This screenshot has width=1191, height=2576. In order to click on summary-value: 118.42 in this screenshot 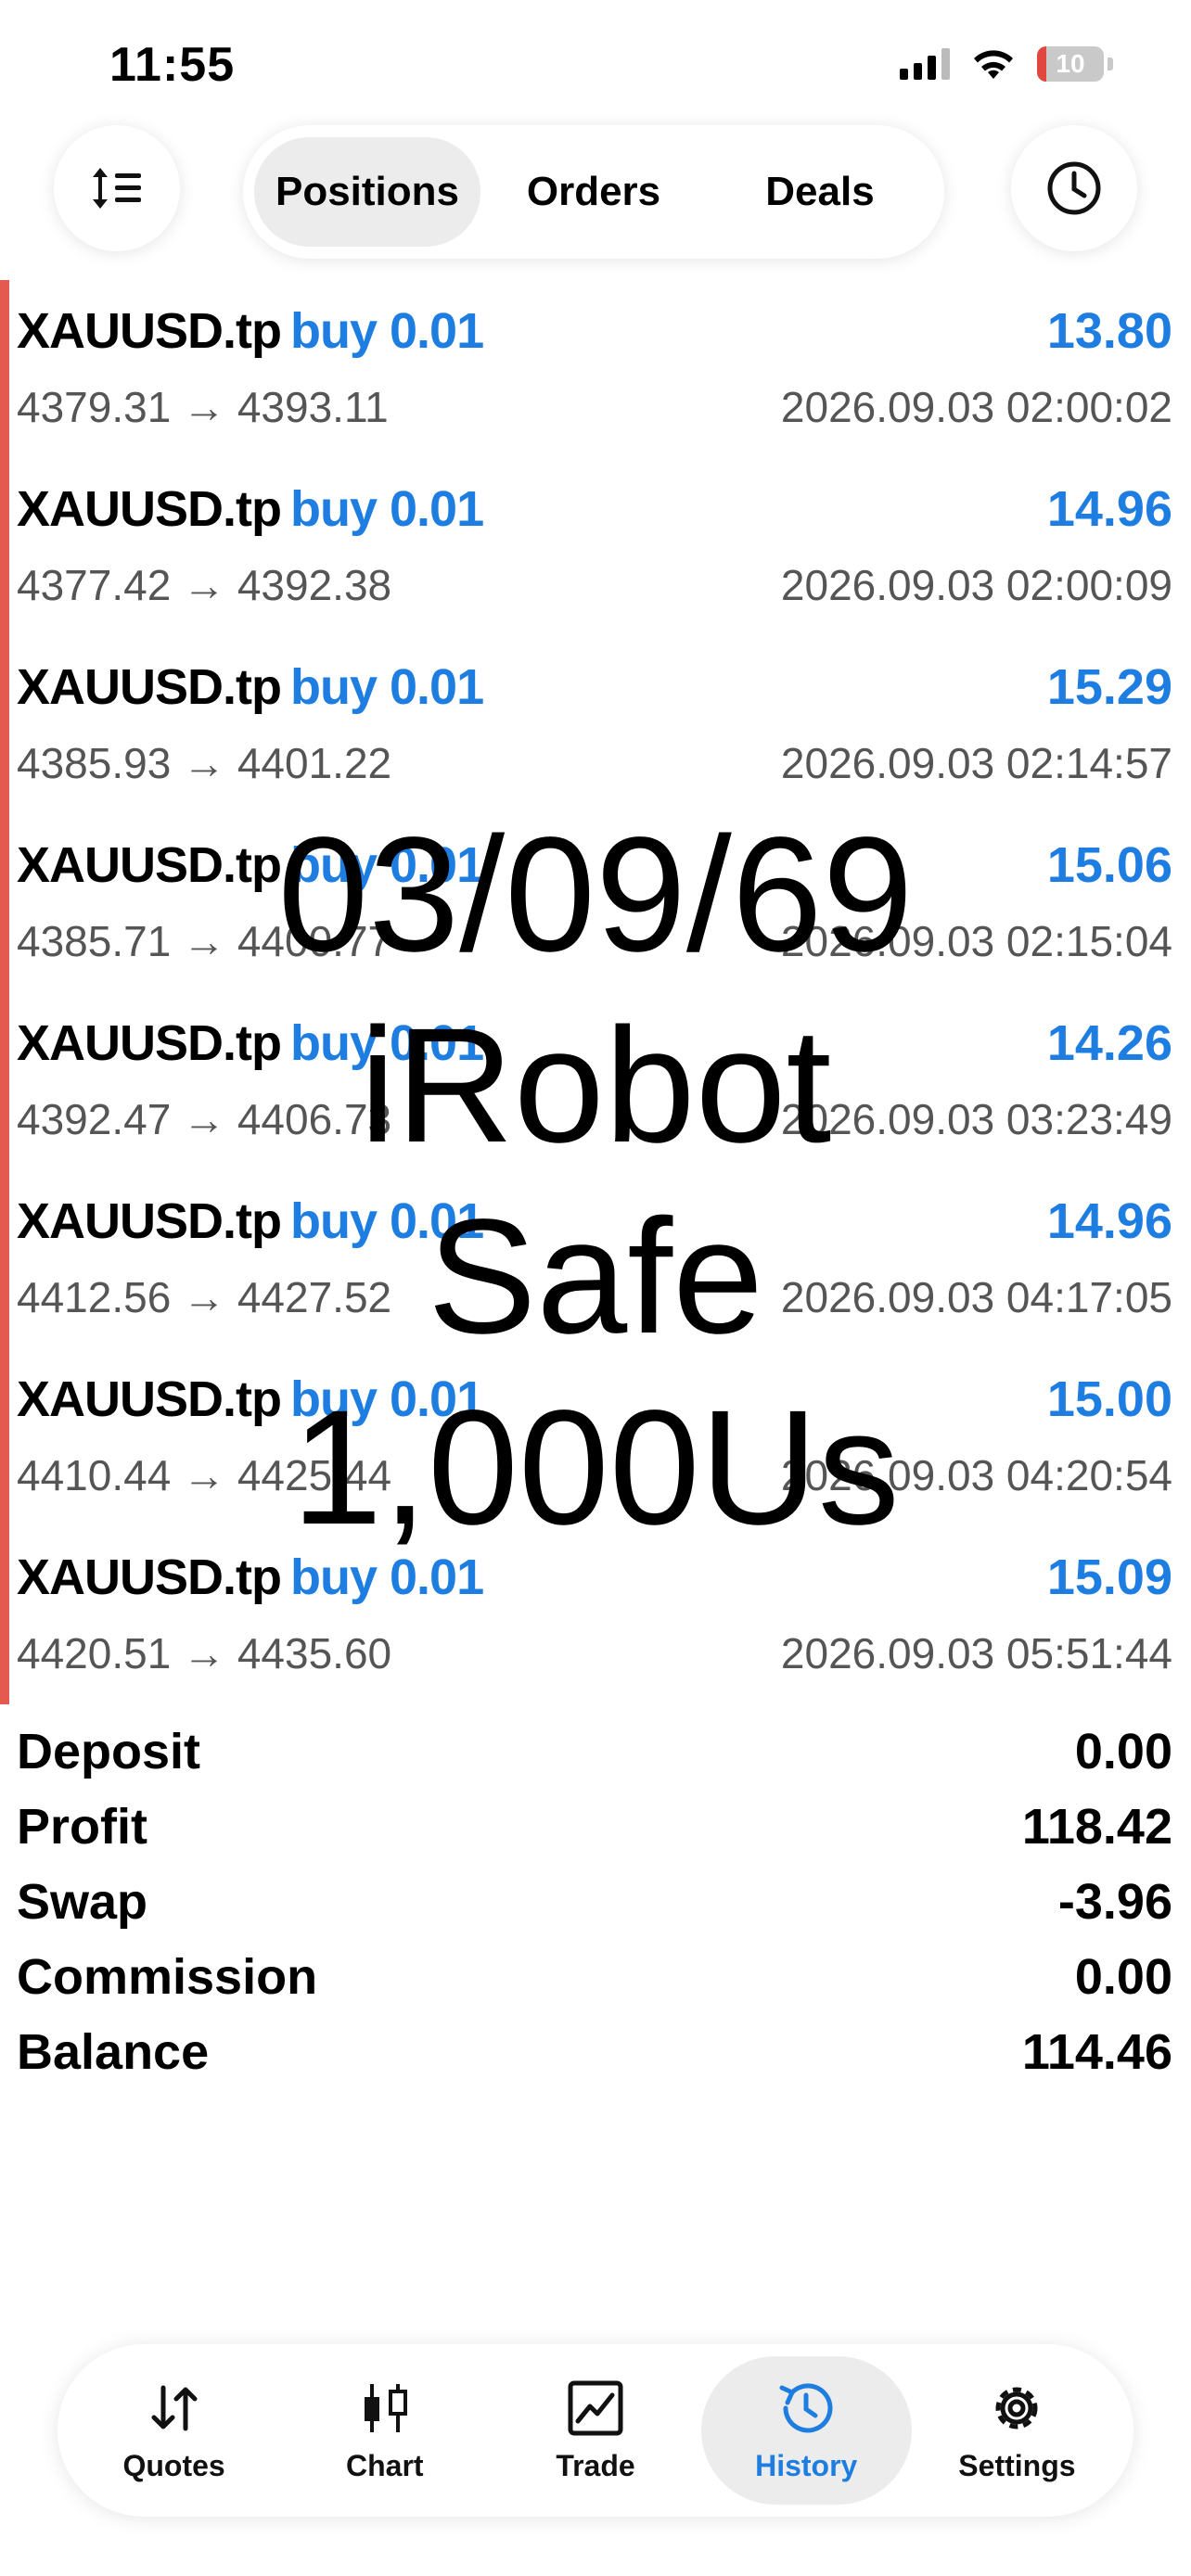, I will do `click(1096, 1827)`.